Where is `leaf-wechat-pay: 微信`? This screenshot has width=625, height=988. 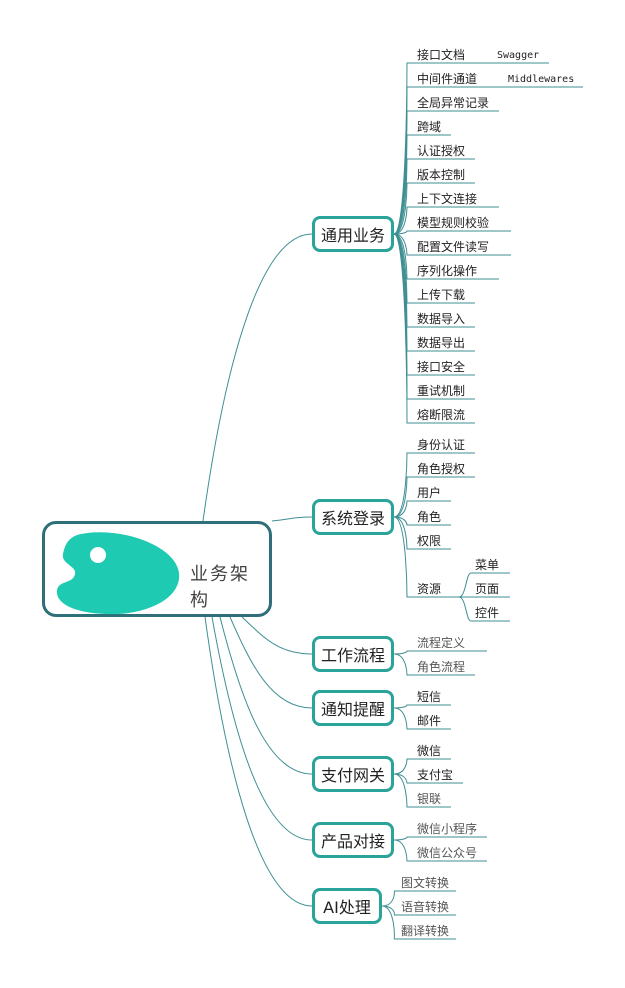
leaf-wechat-pay: 微信 is located at coordinates (429, 751).